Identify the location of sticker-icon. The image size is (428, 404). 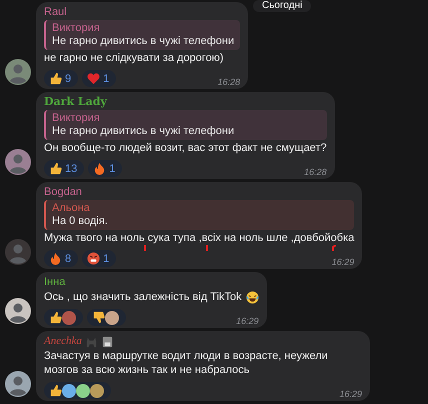
(107, 341).